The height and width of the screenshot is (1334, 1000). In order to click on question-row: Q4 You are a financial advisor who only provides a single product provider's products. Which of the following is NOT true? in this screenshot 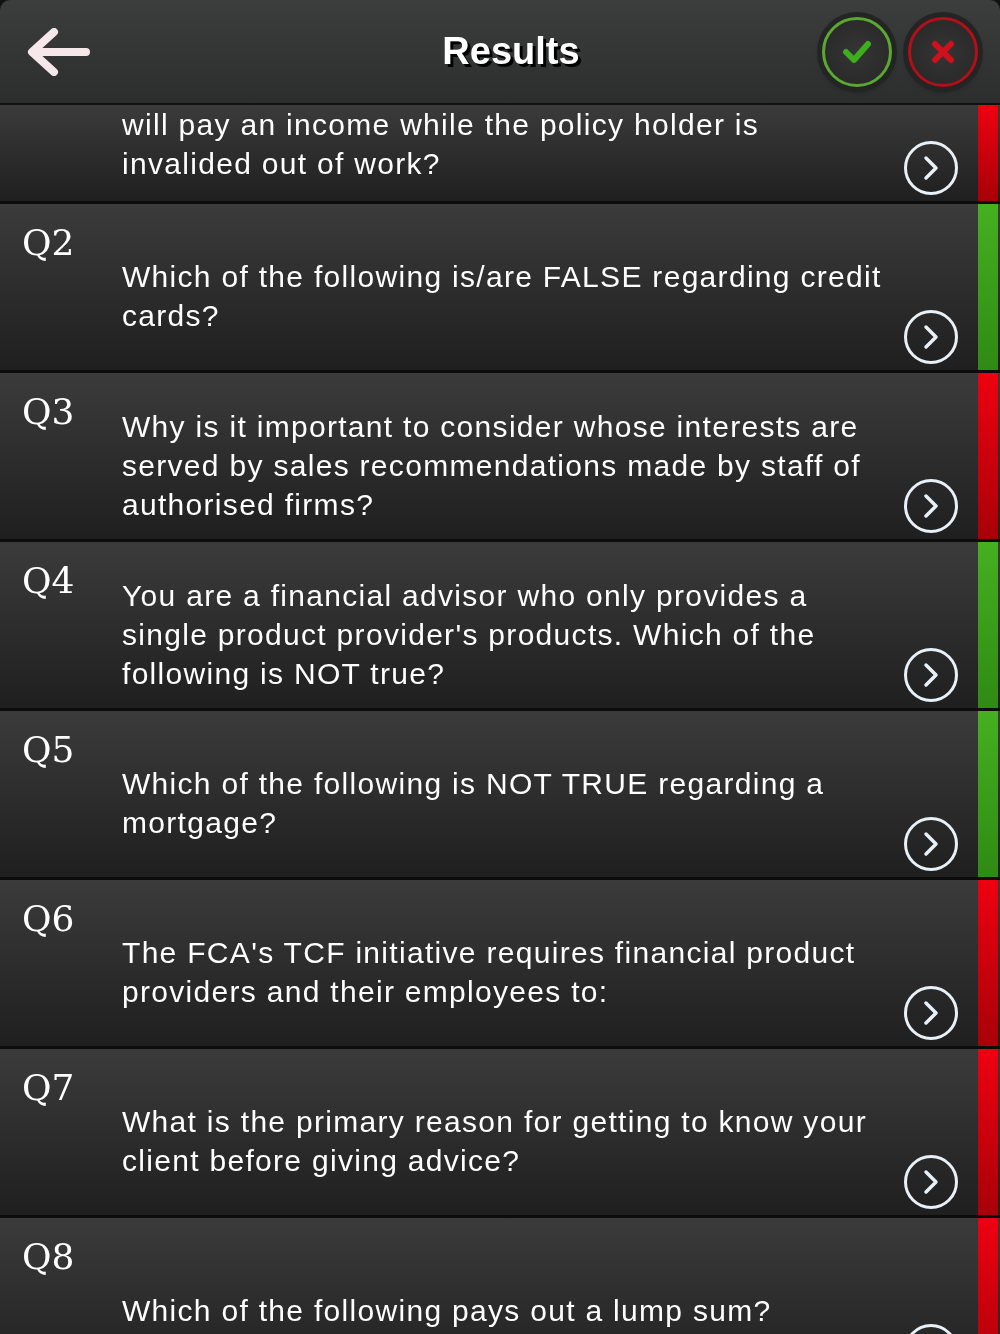, I will do `click(500, 626)`.